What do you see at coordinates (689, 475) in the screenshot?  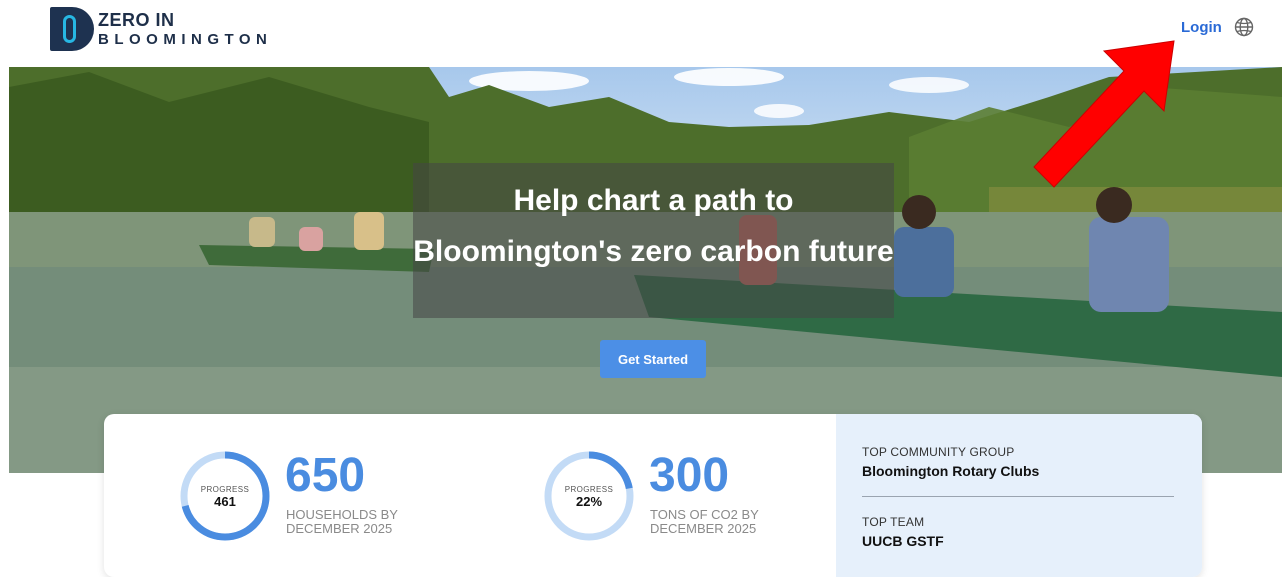 I see `stat-number: 300` at bounding box center [689, 475].